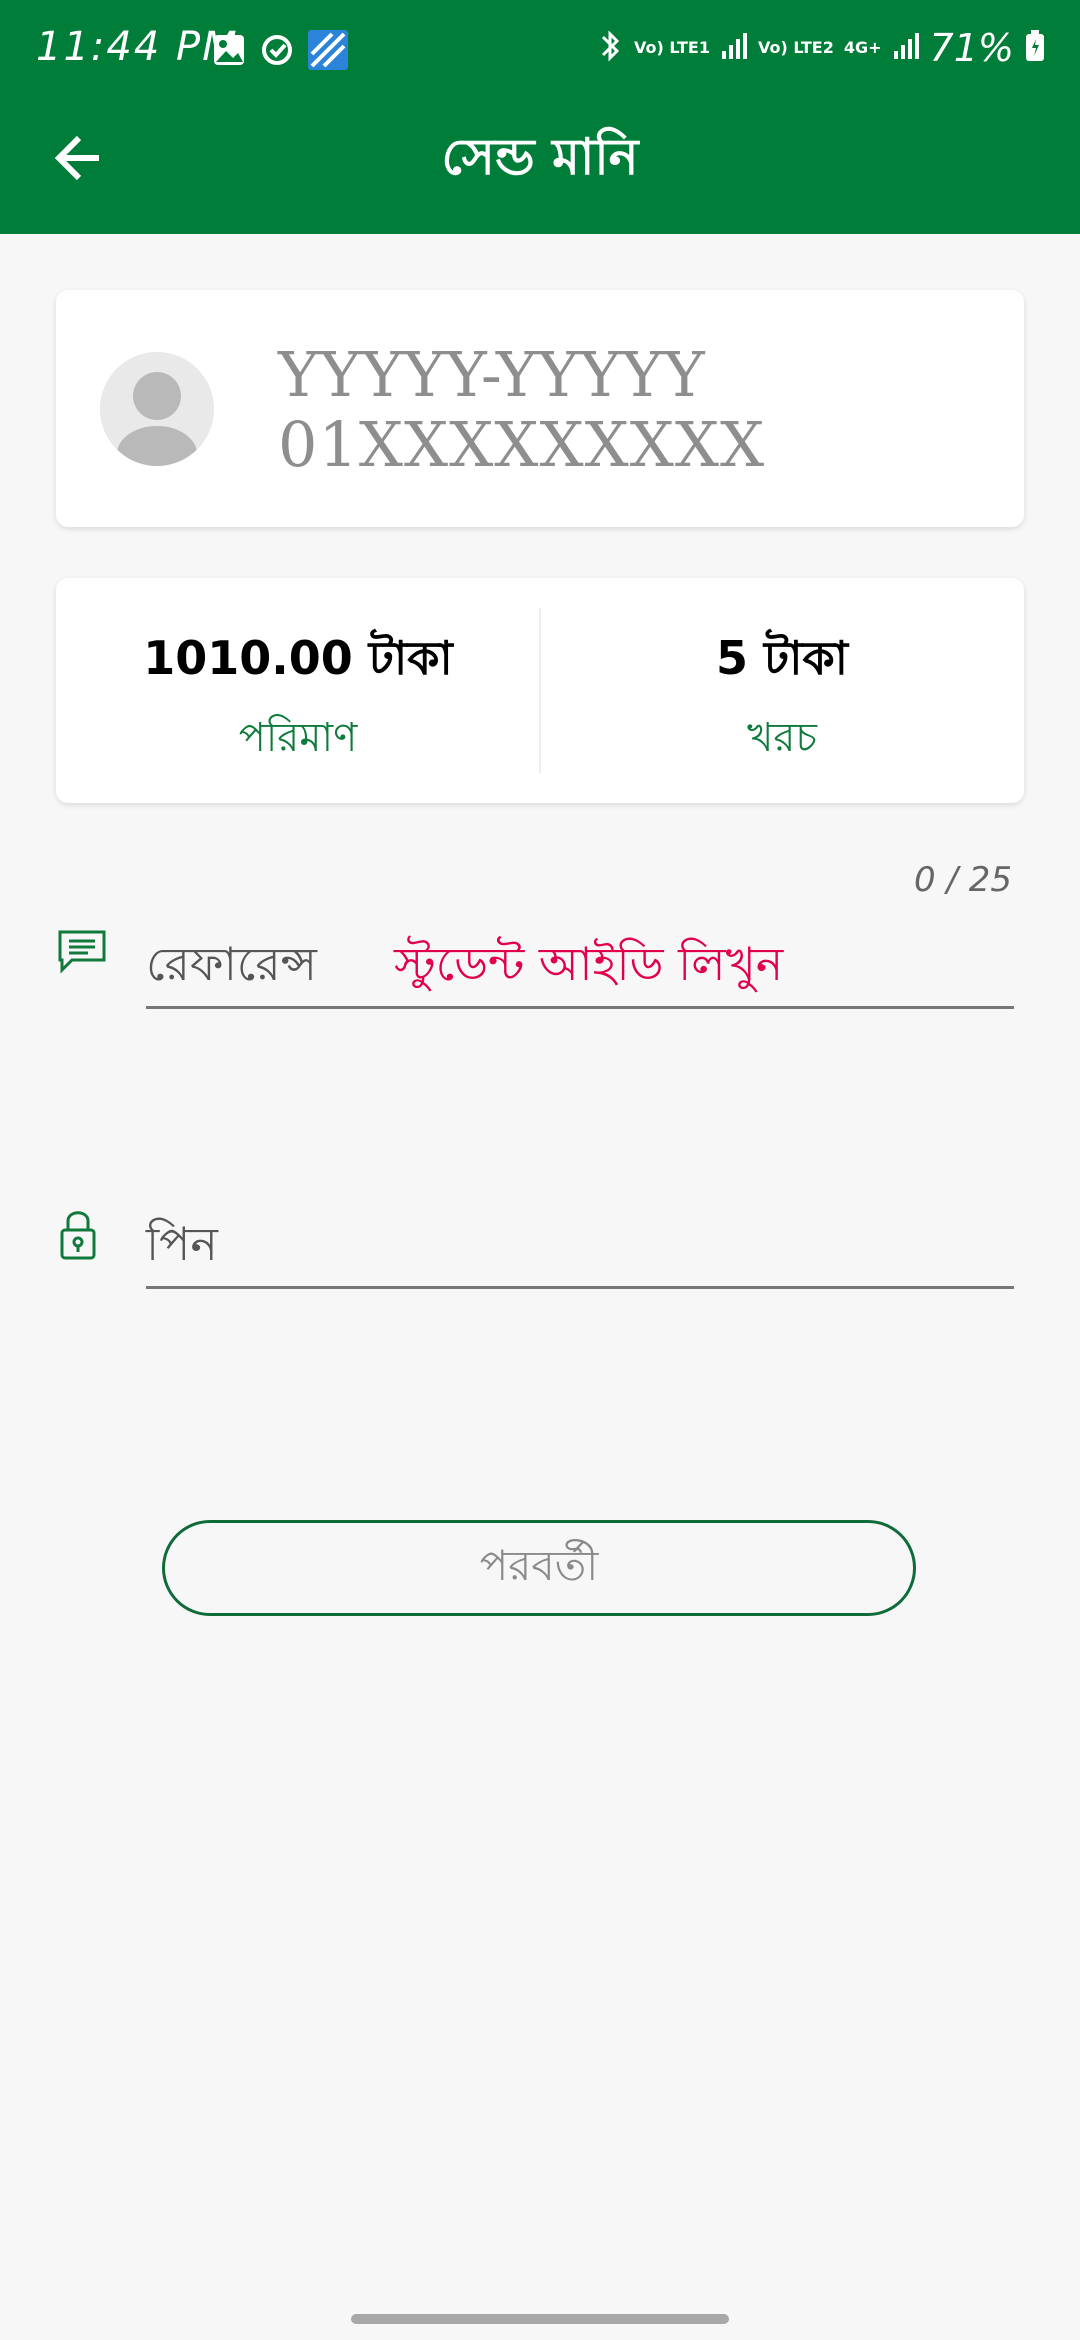  Describe the element at coordinates (540, 50) in the screenshot. I see `status-bar: 11:44 PM Vo) LTE1 Vo) LTE2 4G+ 71%` at that location.